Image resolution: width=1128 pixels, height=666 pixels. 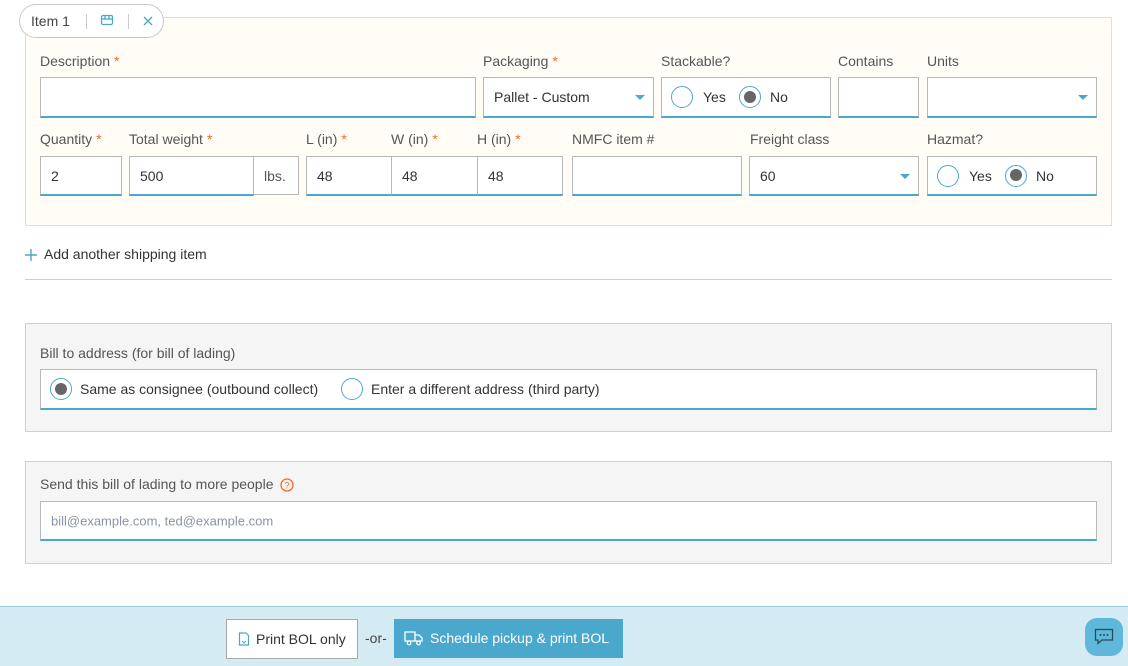 I want to click on hazmat-label: Hazmat?, so click(x=955, y=139).